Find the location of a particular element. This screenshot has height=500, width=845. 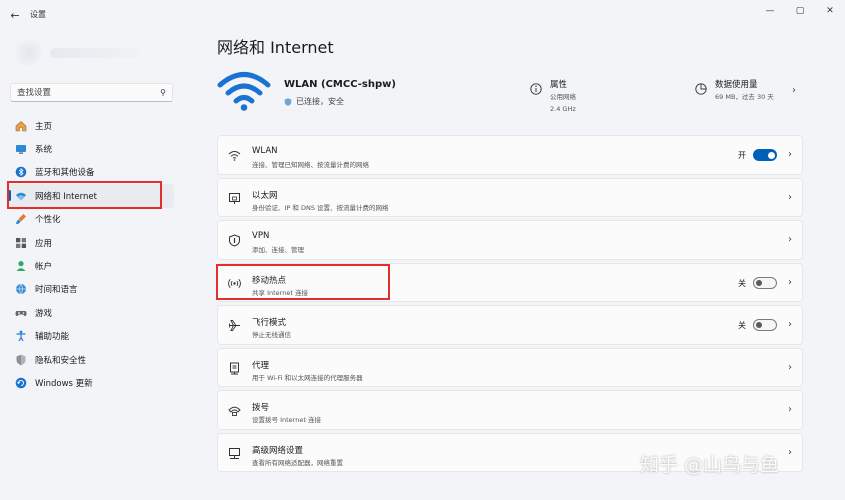

back-arrow-icon: ← is located at coordinates (15, 15).